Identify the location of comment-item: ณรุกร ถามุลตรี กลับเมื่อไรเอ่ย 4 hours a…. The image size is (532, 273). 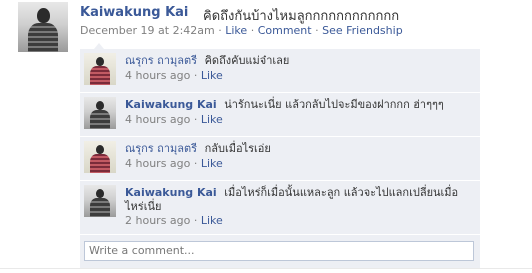
(280, 159).